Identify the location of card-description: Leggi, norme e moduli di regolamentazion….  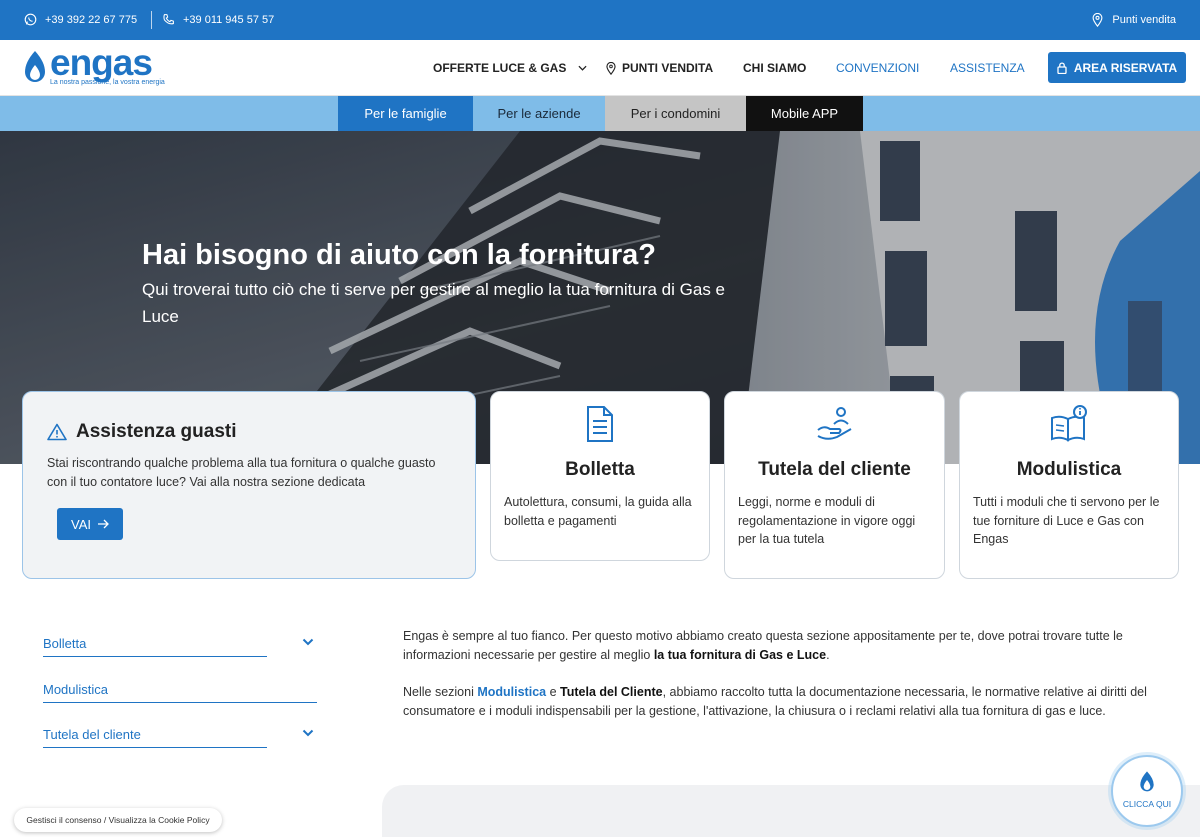
(827, 520).